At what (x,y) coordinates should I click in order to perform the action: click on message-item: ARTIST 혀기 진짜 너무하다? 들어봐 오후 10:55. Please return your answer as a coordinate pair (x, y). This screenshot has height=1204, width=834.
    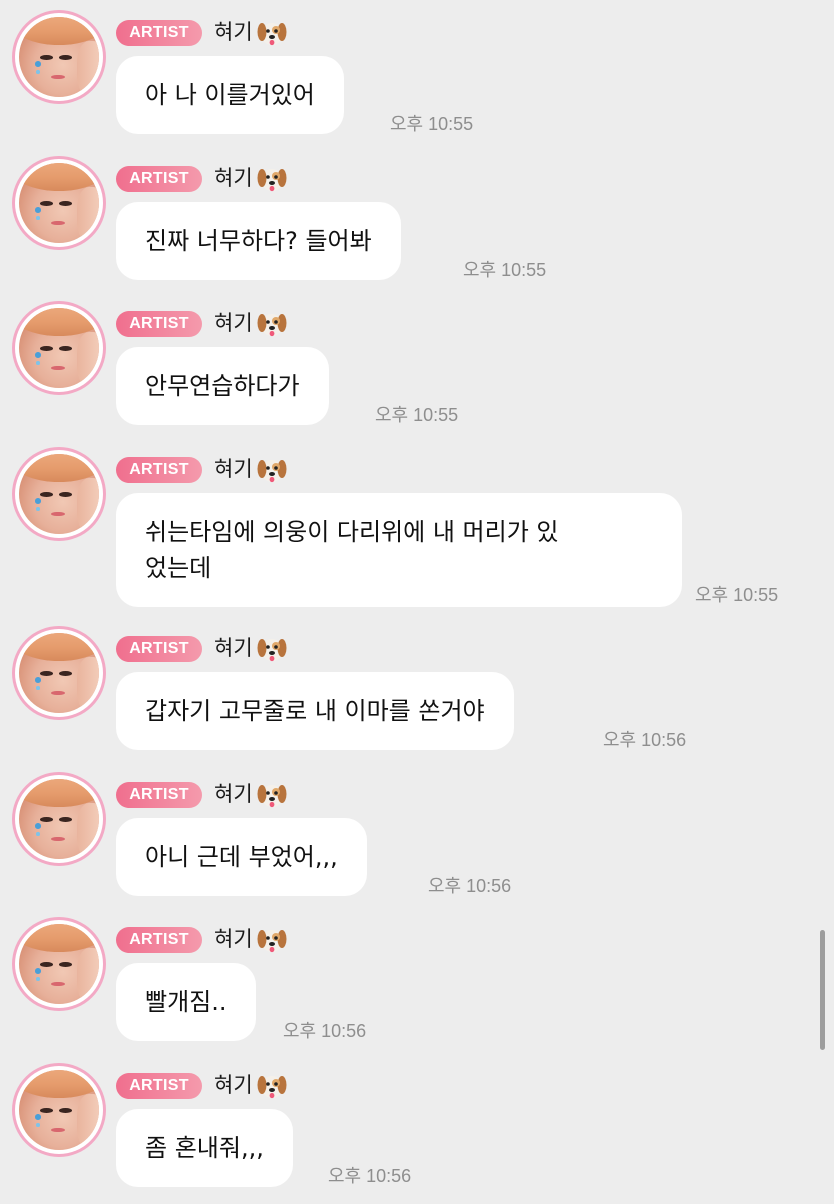
    Looking at the image, I should click on (417, 224).